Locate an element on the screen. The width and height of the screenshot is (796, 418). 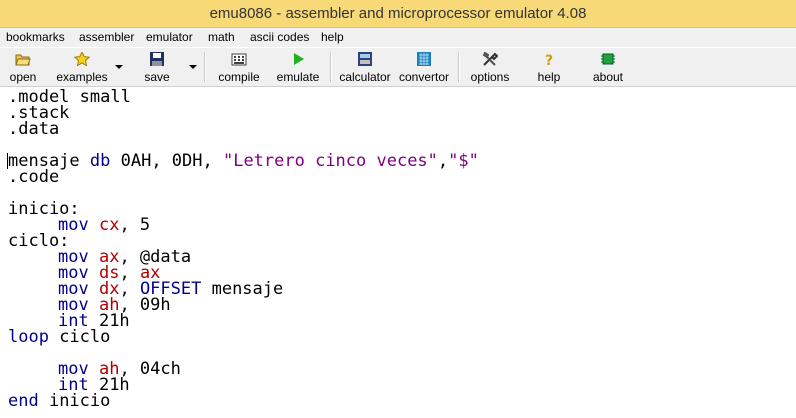
save-button: save is located at coordinates (157, 67).